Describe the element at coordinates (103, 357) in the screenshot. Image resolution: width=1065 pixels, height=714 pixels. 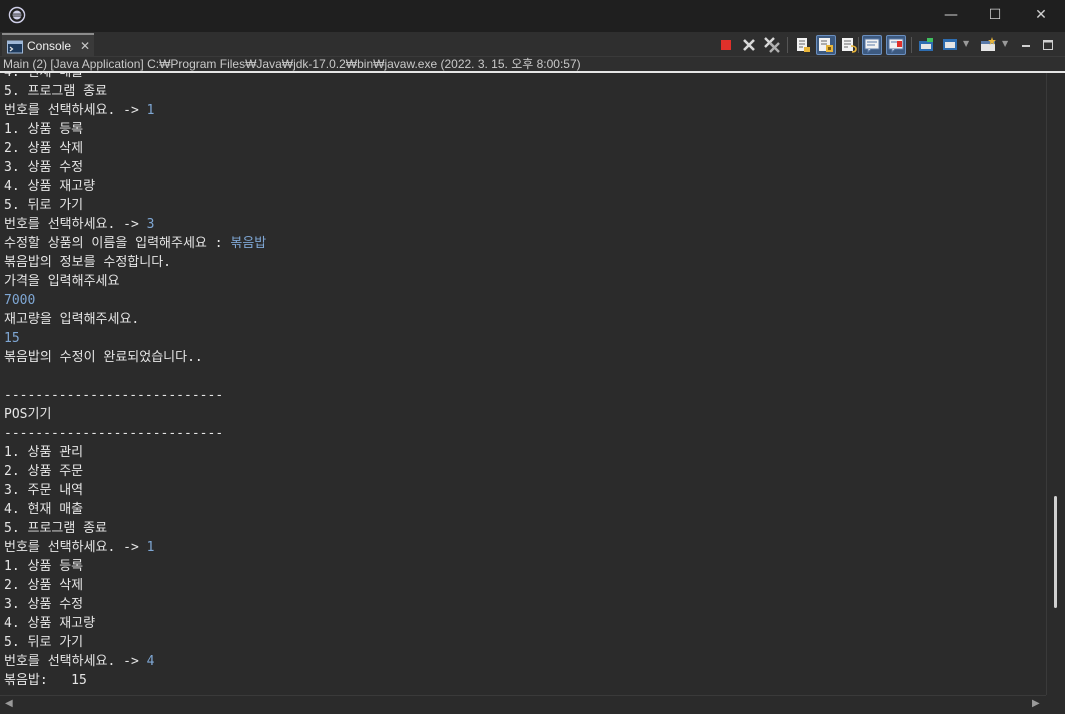
I see `console-output-text: 볶음밥의 수정이 완료되었습니다..` at that location.